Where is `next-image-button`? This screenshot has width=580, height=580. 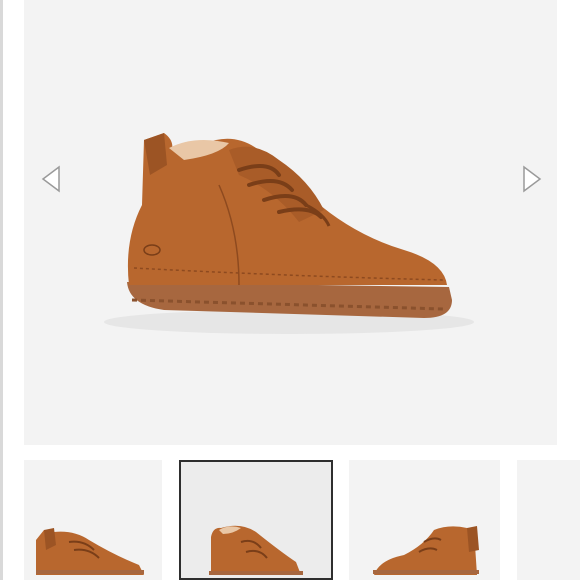 next-image-button is located at coordinates (532, 179).